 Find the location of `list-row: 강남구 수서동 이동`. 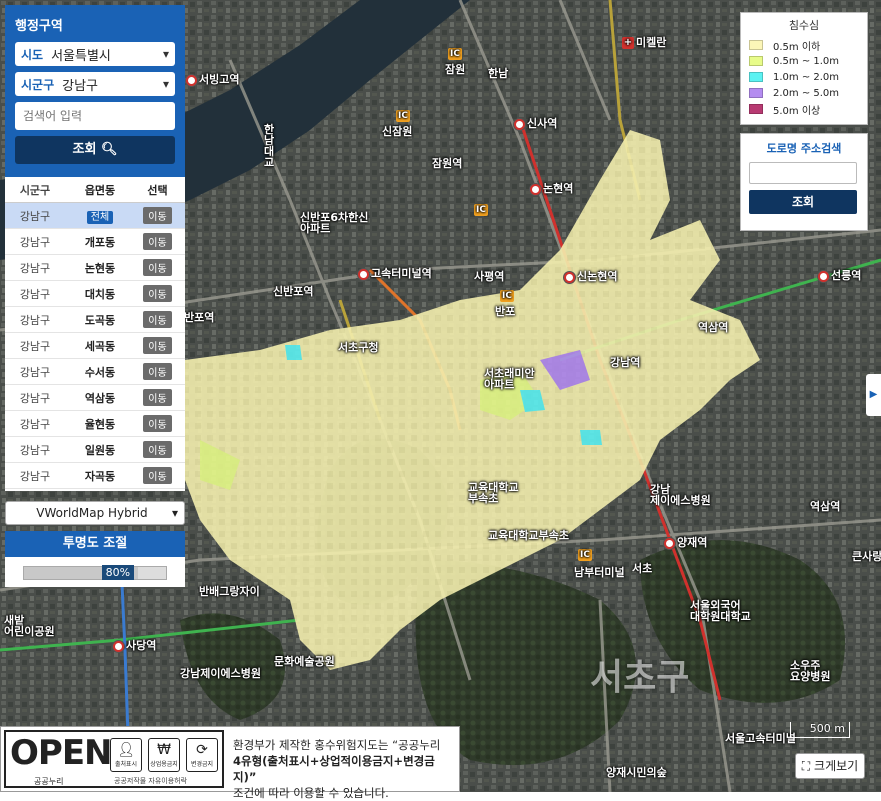

list-row: 강남구 수서동 이동 is located at coordinates (95, 372).